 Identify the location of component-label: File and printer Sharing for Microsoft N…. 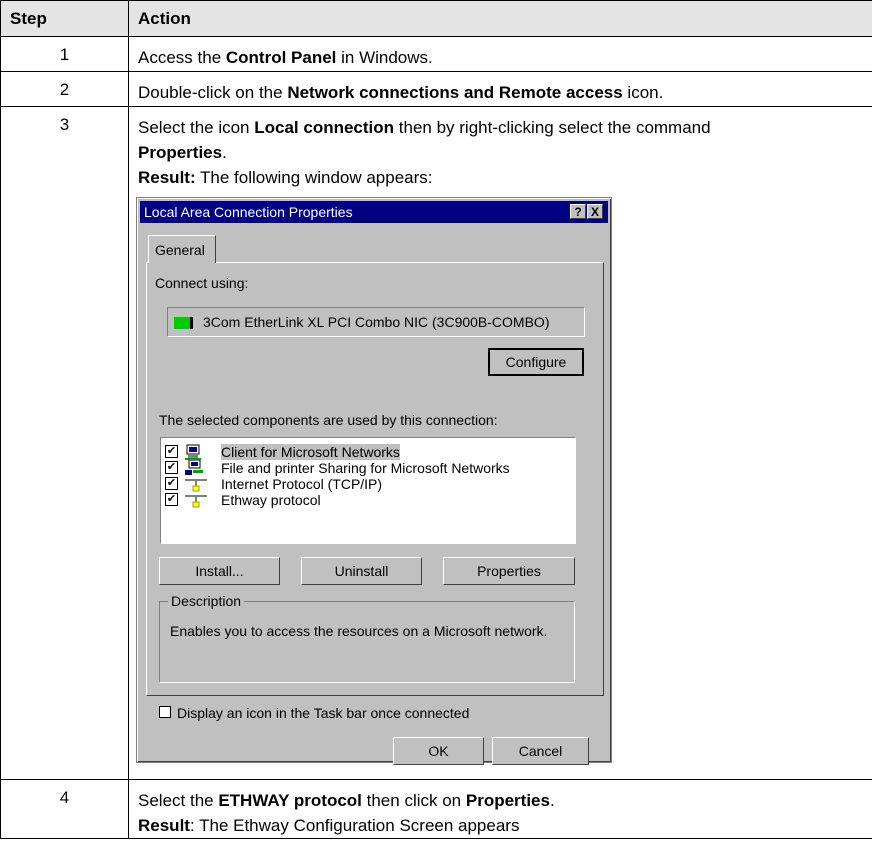
(365, 468).